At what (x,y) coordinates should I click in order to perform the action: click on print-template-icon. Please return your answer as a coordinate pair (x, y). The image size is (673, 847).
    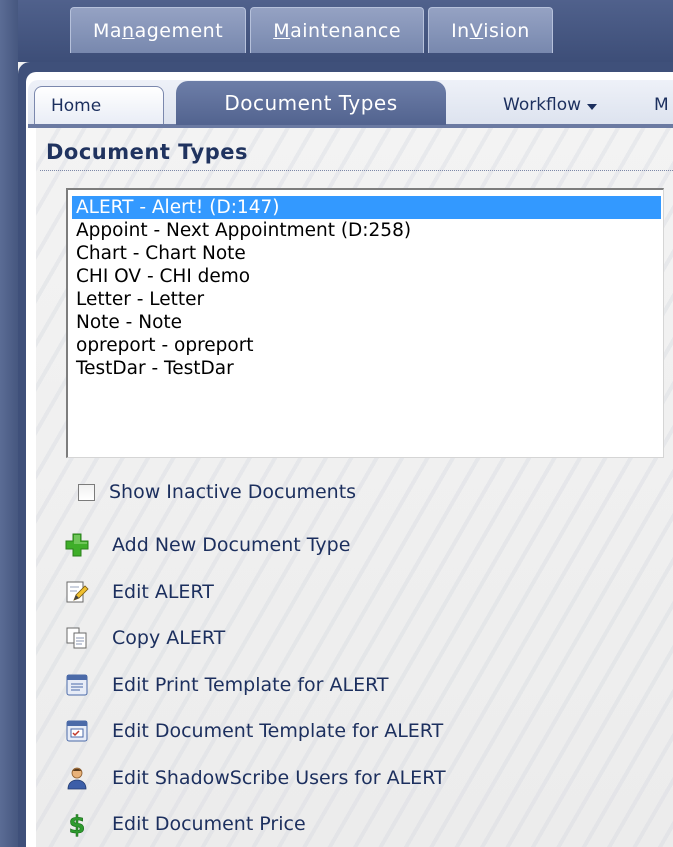
    Looking at the image, I should click on (77, 685).